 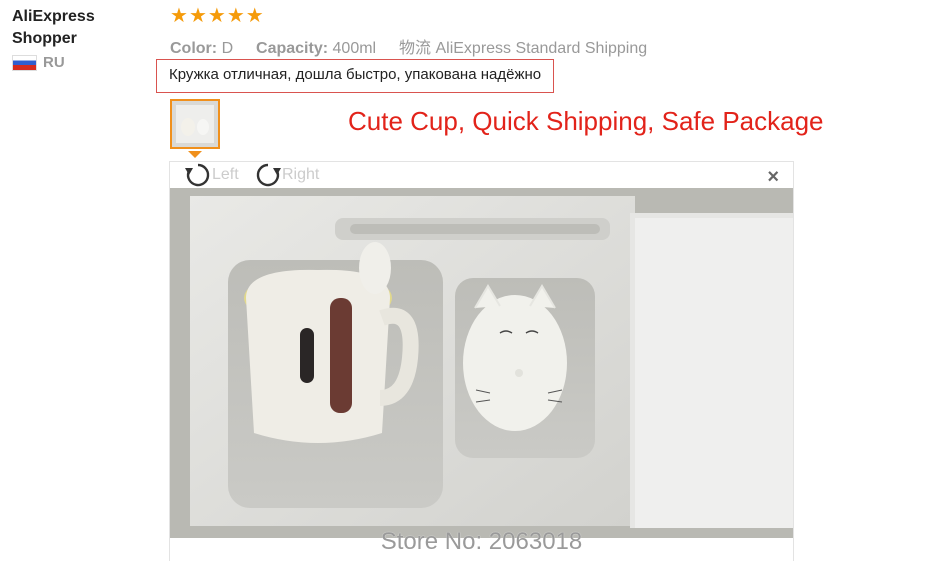 I want to click on reviewer-country: RU, so click(x=82, y=62).